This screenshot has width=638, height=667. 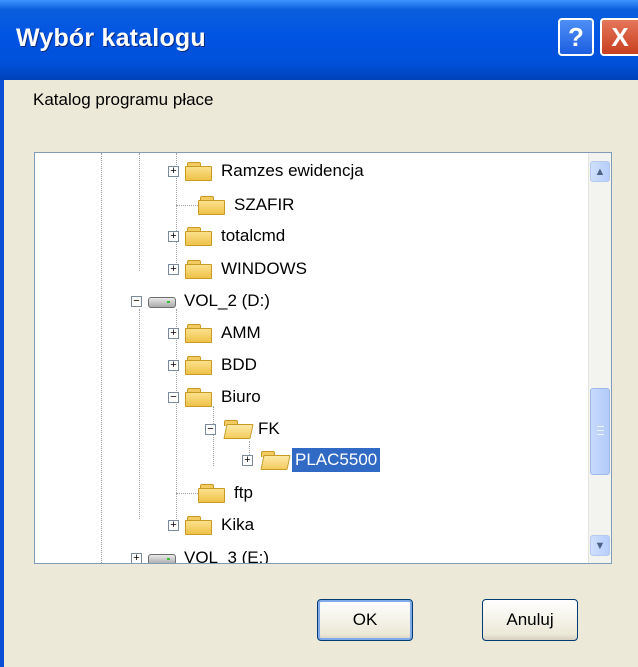 I want to click on tree-item-label: FK, so click(x=269, y=428).